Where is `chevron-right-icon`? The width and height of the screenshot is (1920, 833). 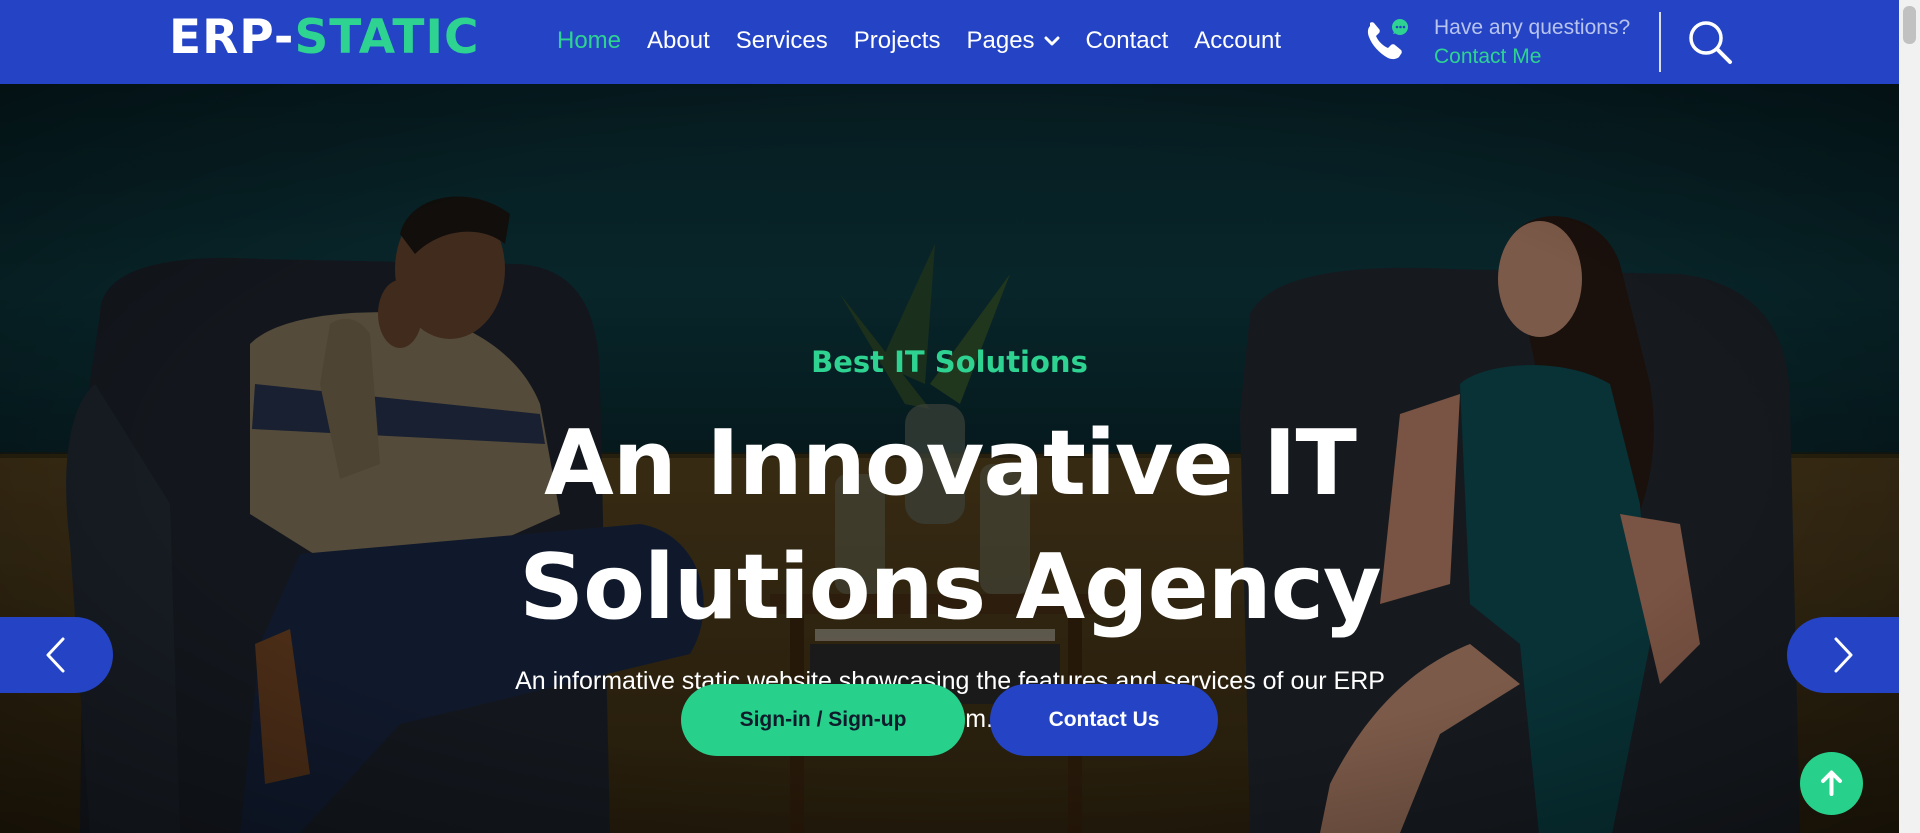
chevron-right-icon is located at coordinates (1843, 655).